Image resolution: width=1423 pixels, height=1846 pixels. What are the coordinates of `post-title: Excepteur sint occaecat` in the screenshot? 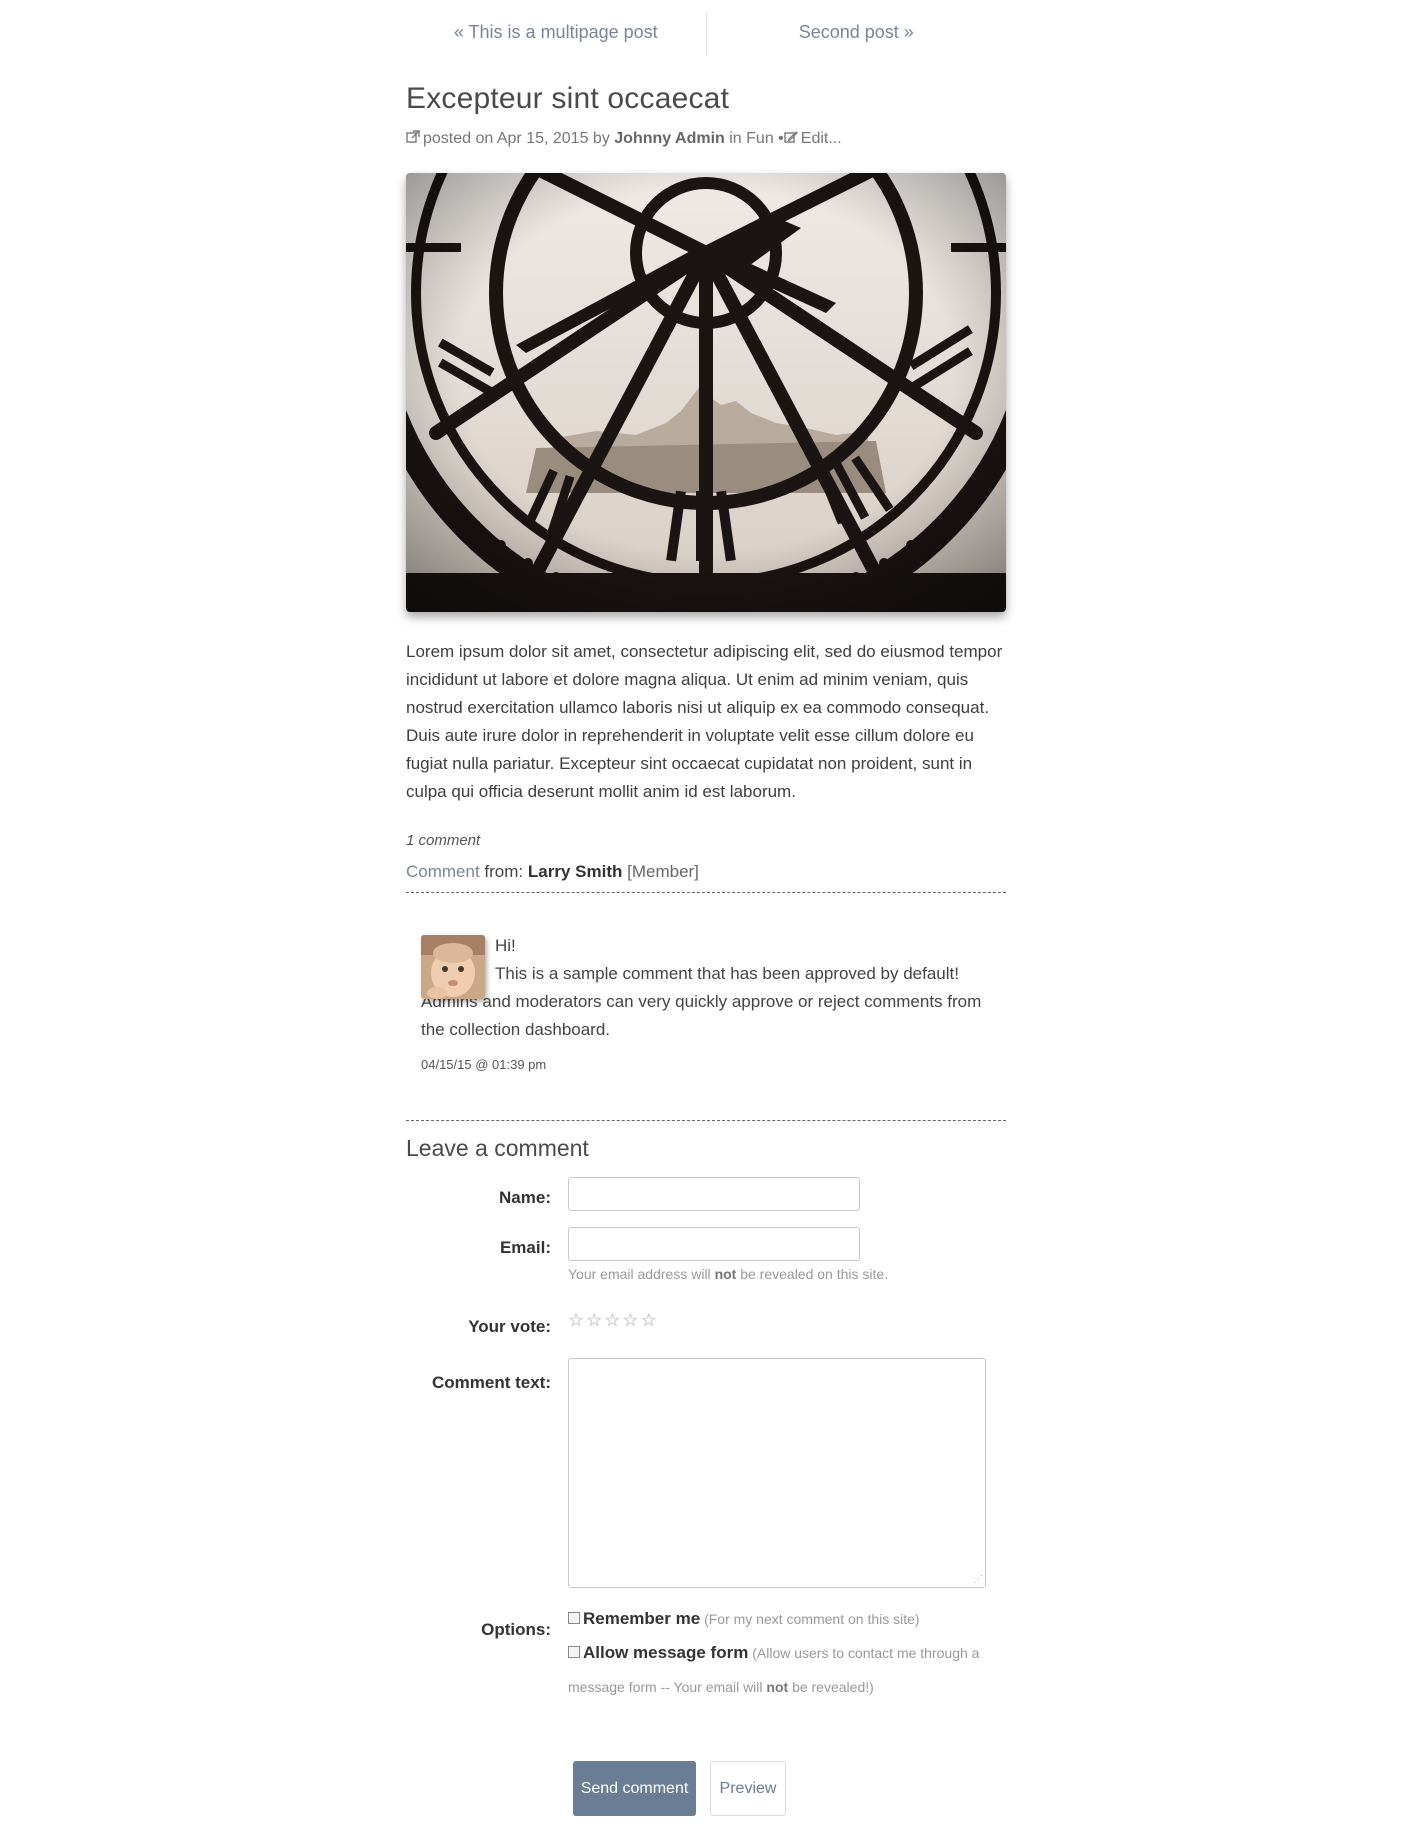 It's located at (568, 98).